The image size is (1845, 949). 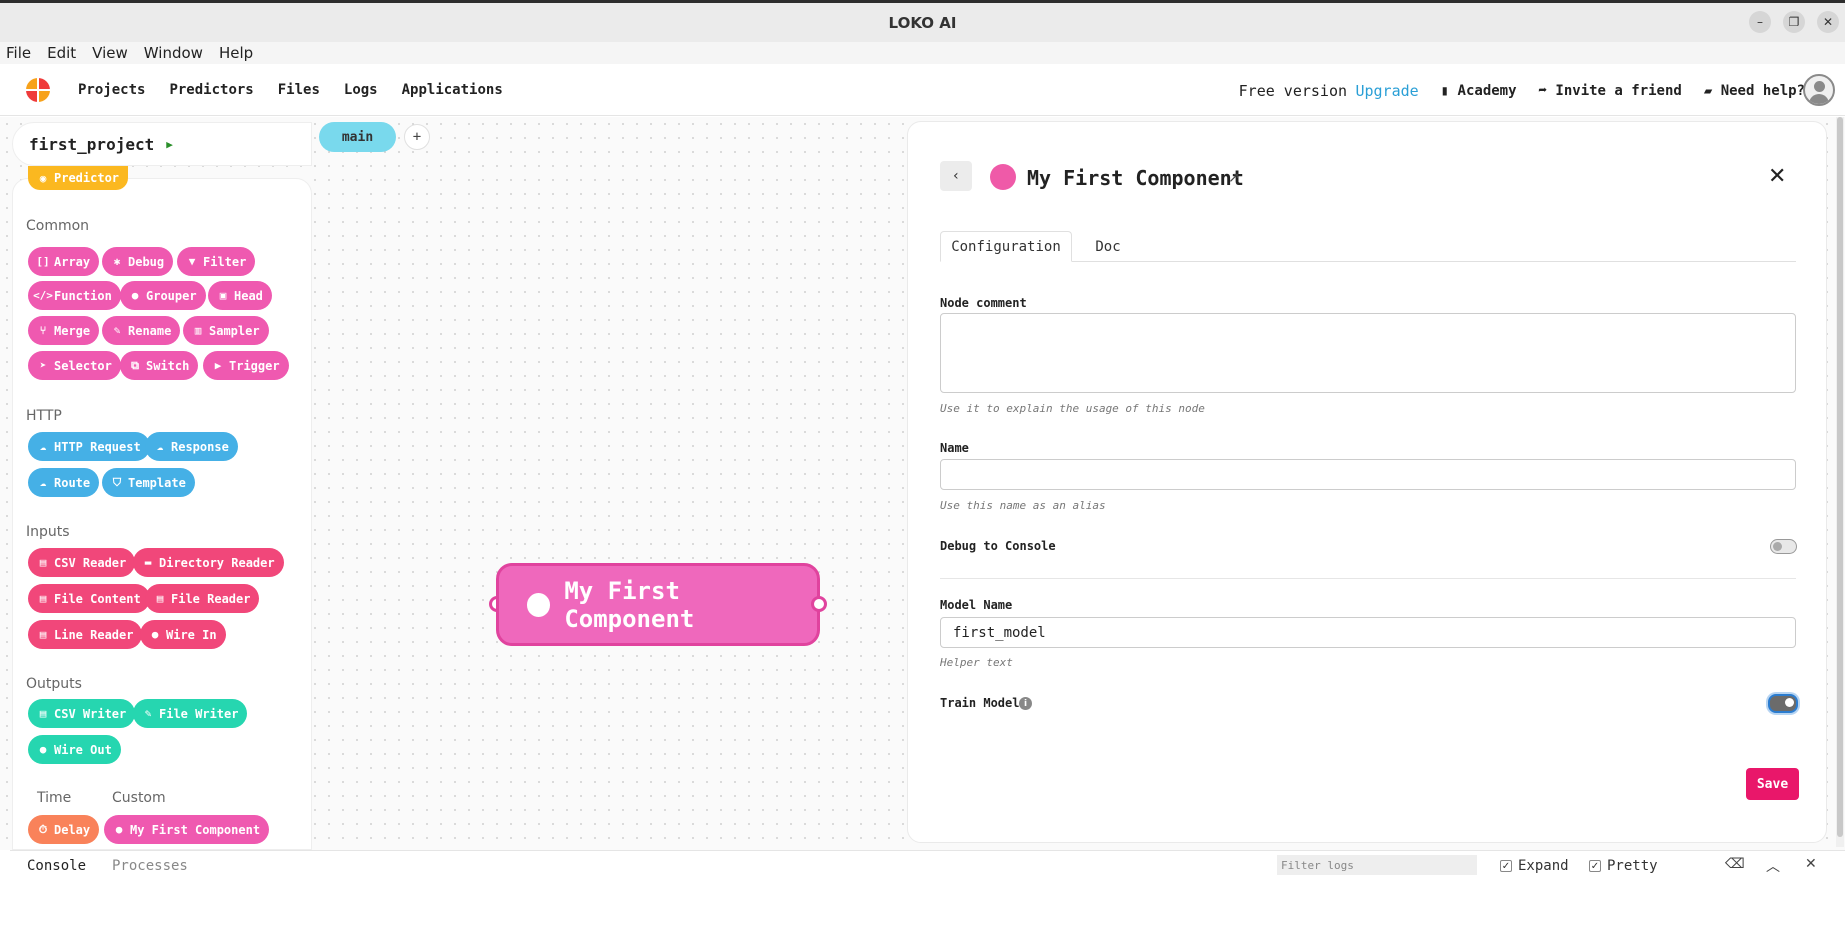 What do you see at coordinates (82, 713) in the screenshot?
I see `chip-csv-writer: ▤ CSV Writer` at bounding box center [82, 713].